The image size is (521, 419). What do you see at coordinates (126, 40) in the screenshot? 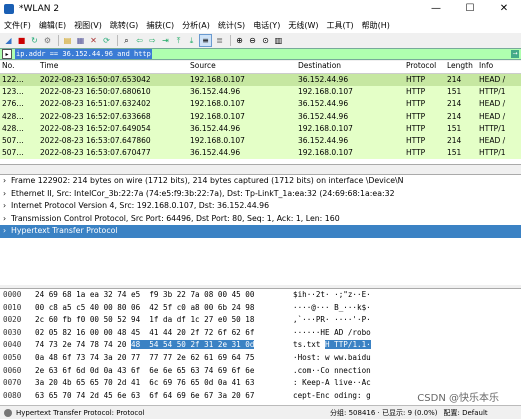
I see `find-icon: ⌕` at bounding box center [126, 40].